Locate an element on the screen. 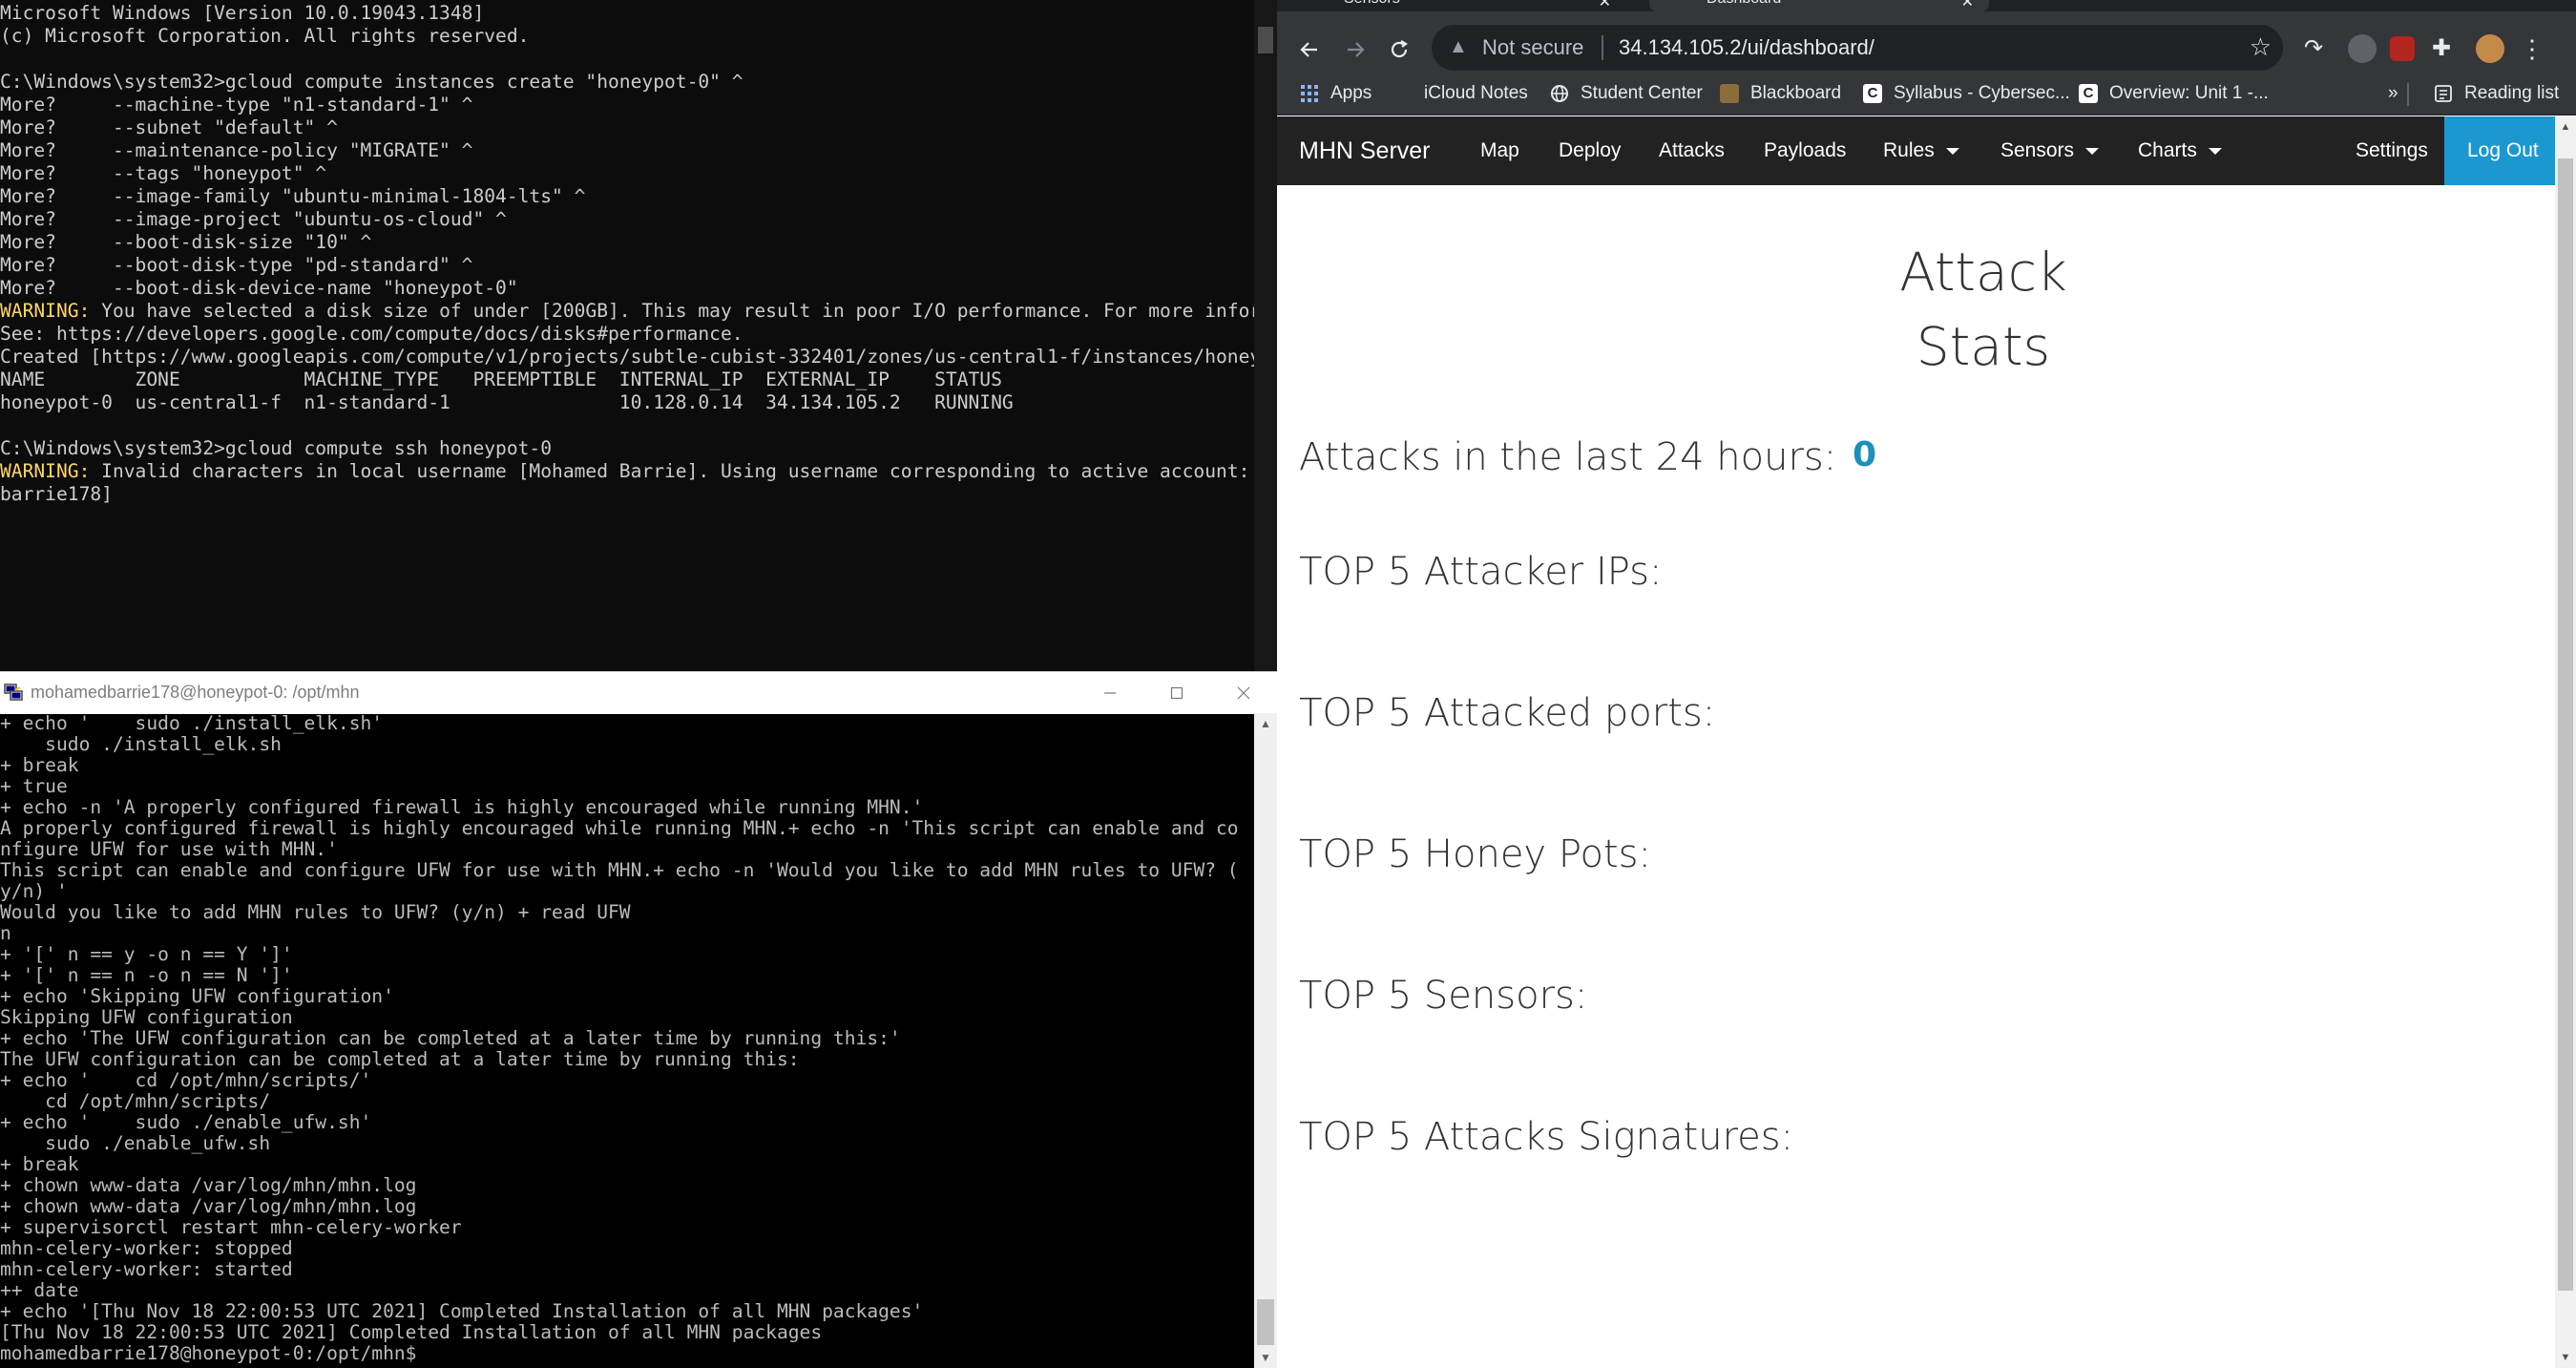 This screenshot has width=2576, height=1368. nav-rules-dropdown: Rules is located at coordinates (1921, 150).